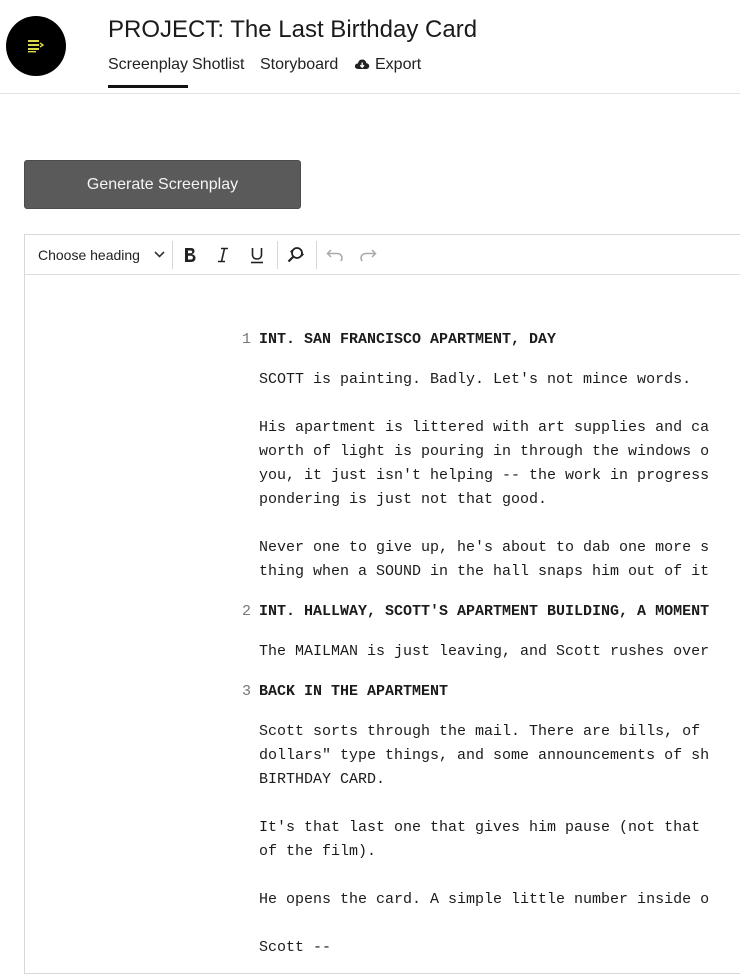 The height and width of the screenshot is (974, 740). What do you see at coordinates (159, 254) in the screenshot?
I see `chevron-down-icon` at bounding box center [159, 254].